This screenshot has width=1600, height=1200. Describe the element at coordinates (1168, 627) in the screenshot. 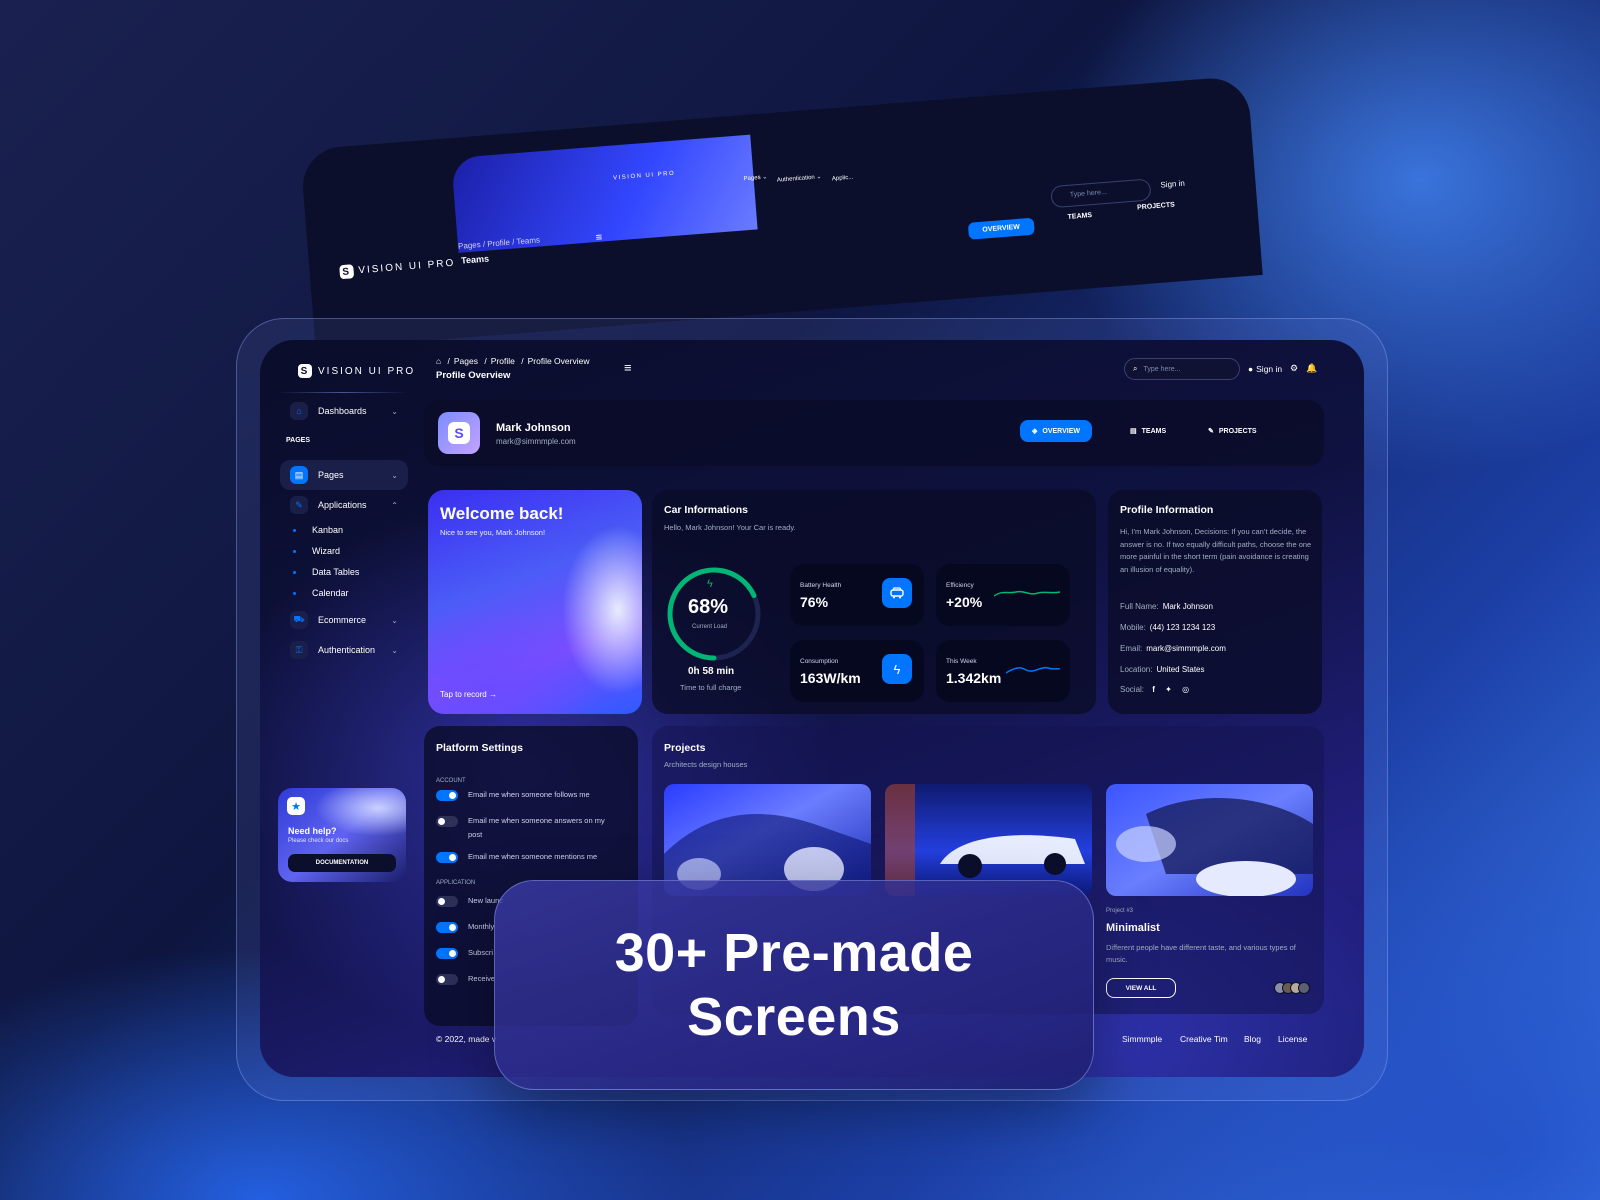

I see `profile-mobile: Mobile: (44) 123 1234 123` at that location.